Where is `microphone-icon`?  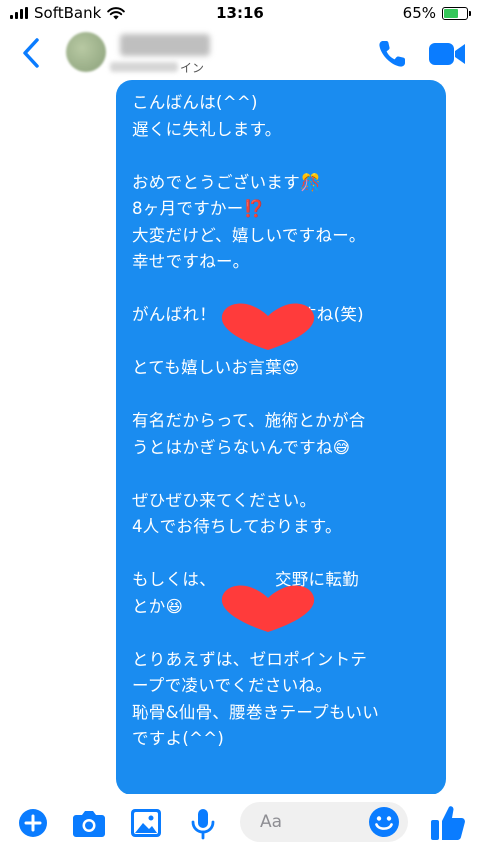
microphone-icon is located at coordinates (203, 824).